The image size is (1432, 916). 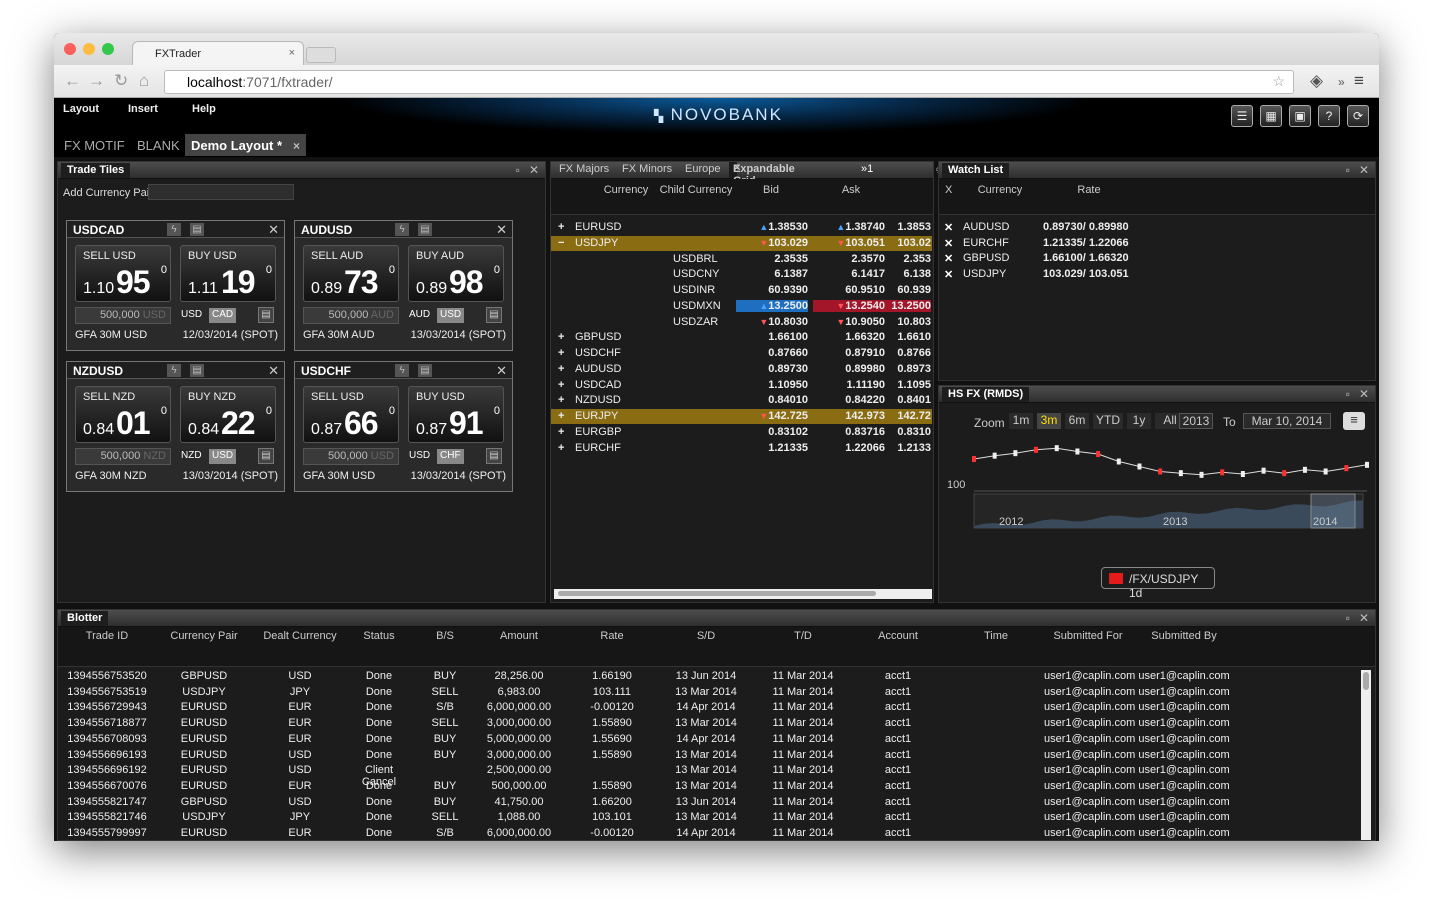 What do you see at coordinates (1316, 81) in the screenshot?
I see `pocket-icon: ◈` at bounding box center [1316, 81].